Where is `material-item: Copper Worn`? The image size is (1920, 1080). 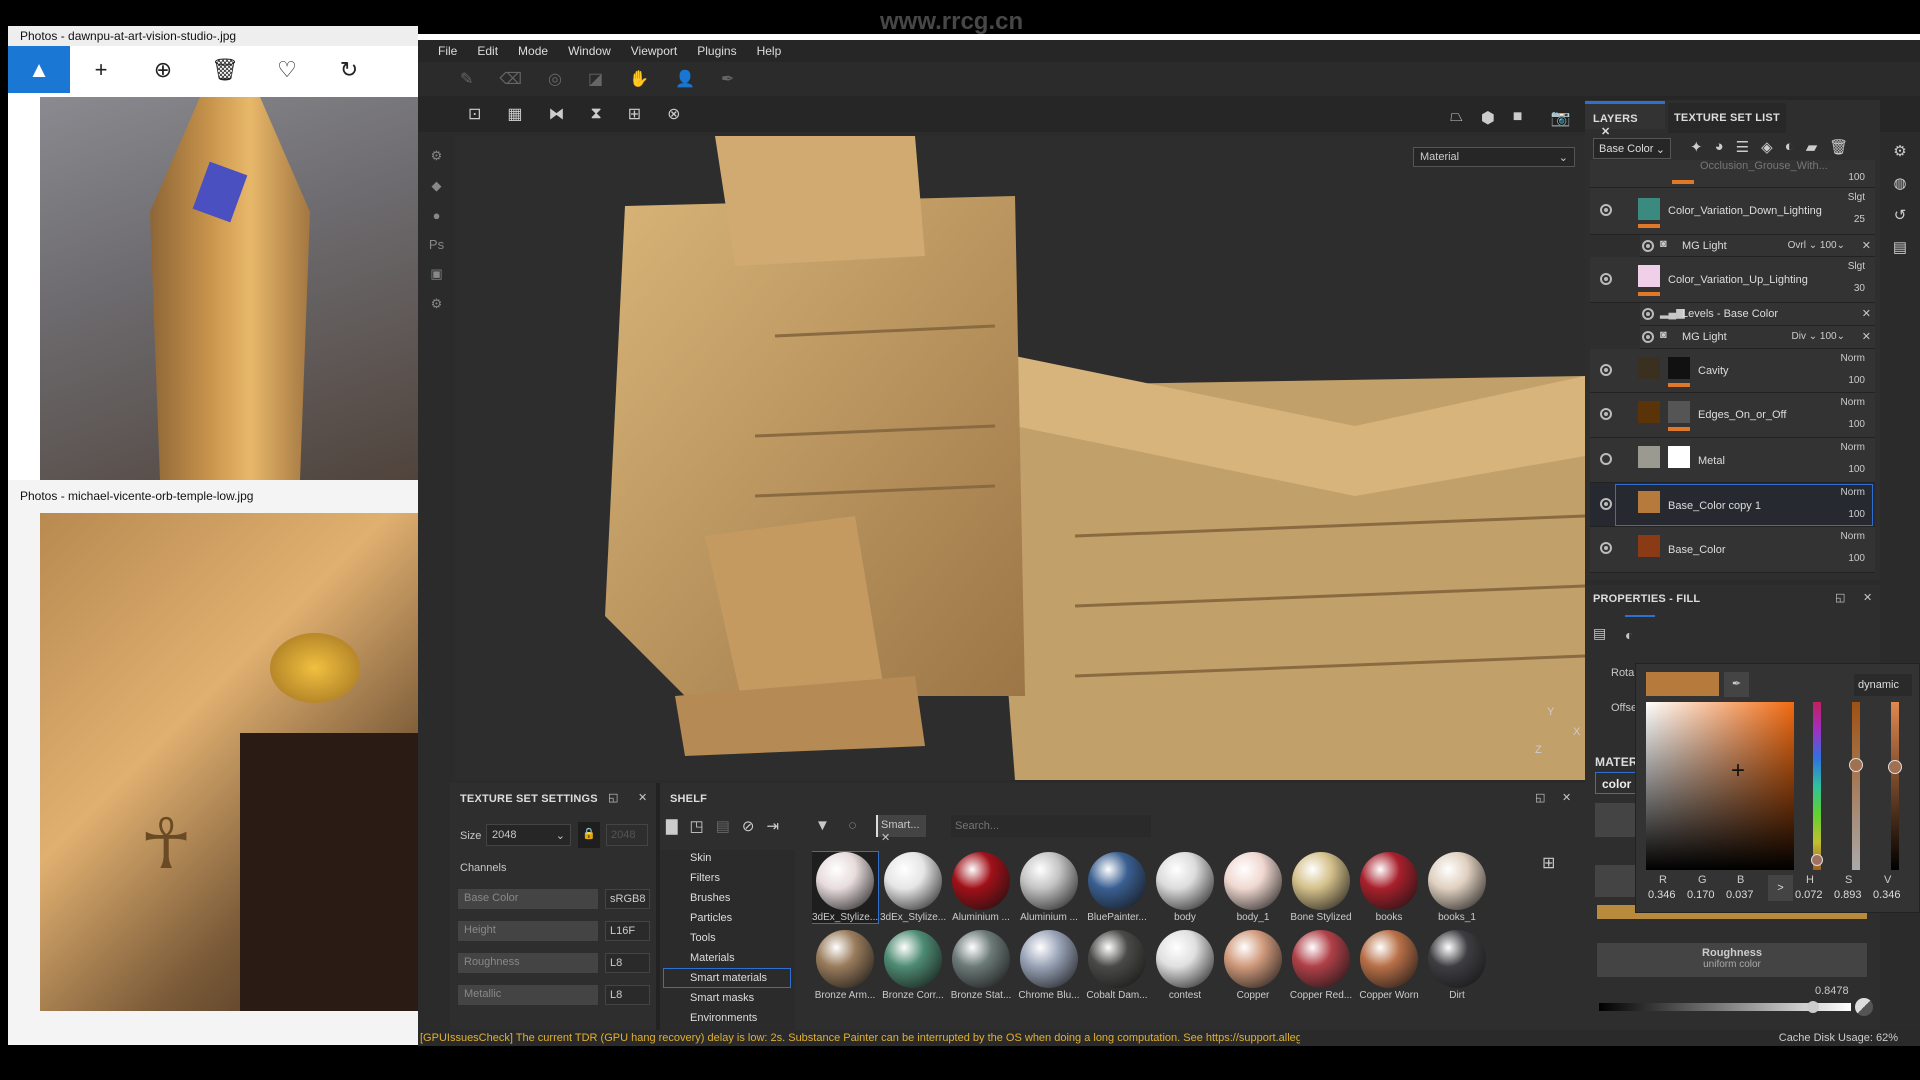 material-item: Copper Worn is located at coordinates (1389, 965).